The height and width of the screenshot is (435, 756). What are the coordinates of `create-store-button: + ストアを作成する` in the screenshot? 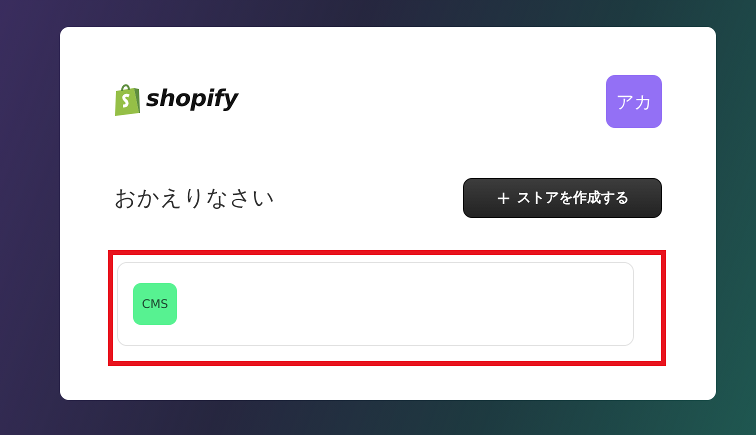 It's located at (562, 198).